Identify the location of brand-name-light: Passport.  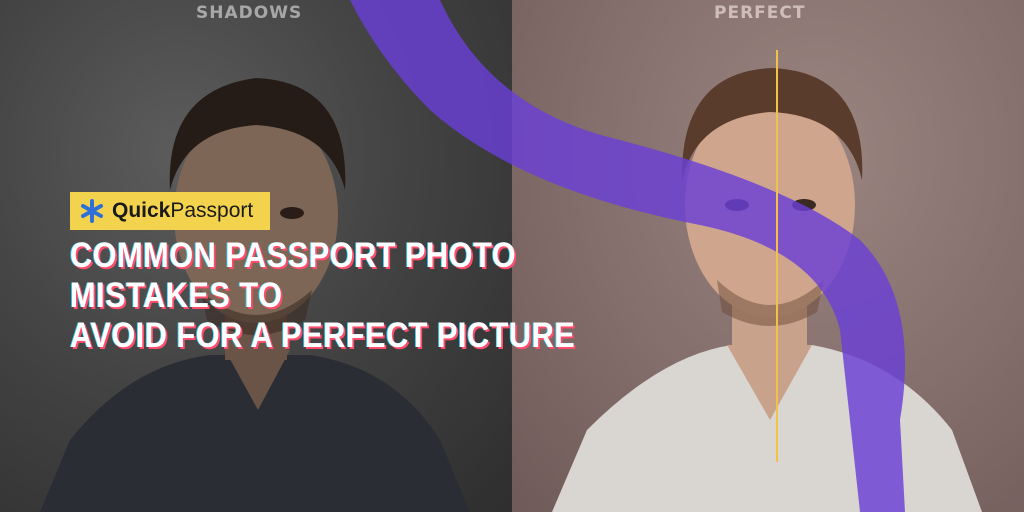
(212, 210).